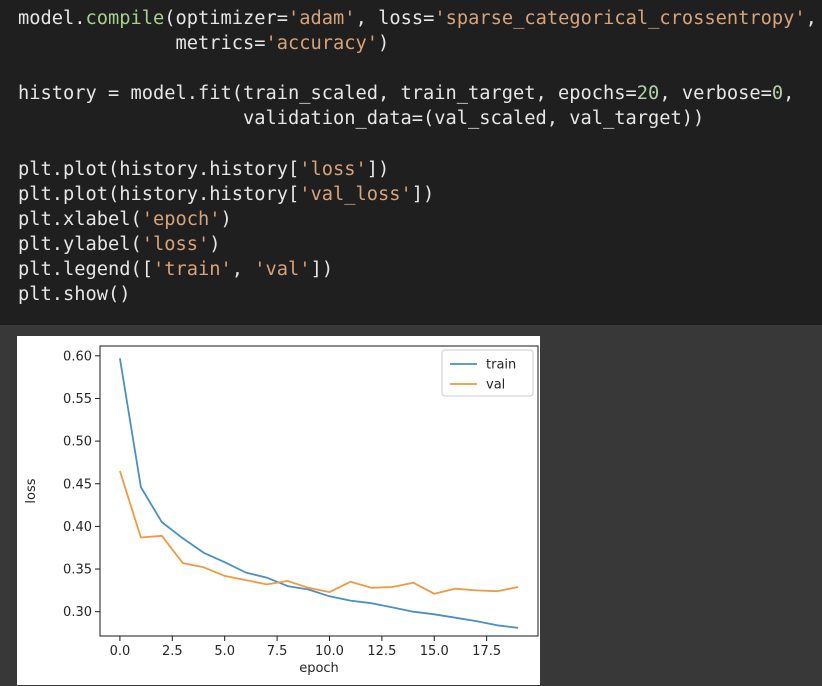 This screenshot has width=822, height=686. I want to click on y-tick-label: 0.30, so click(77, 612).